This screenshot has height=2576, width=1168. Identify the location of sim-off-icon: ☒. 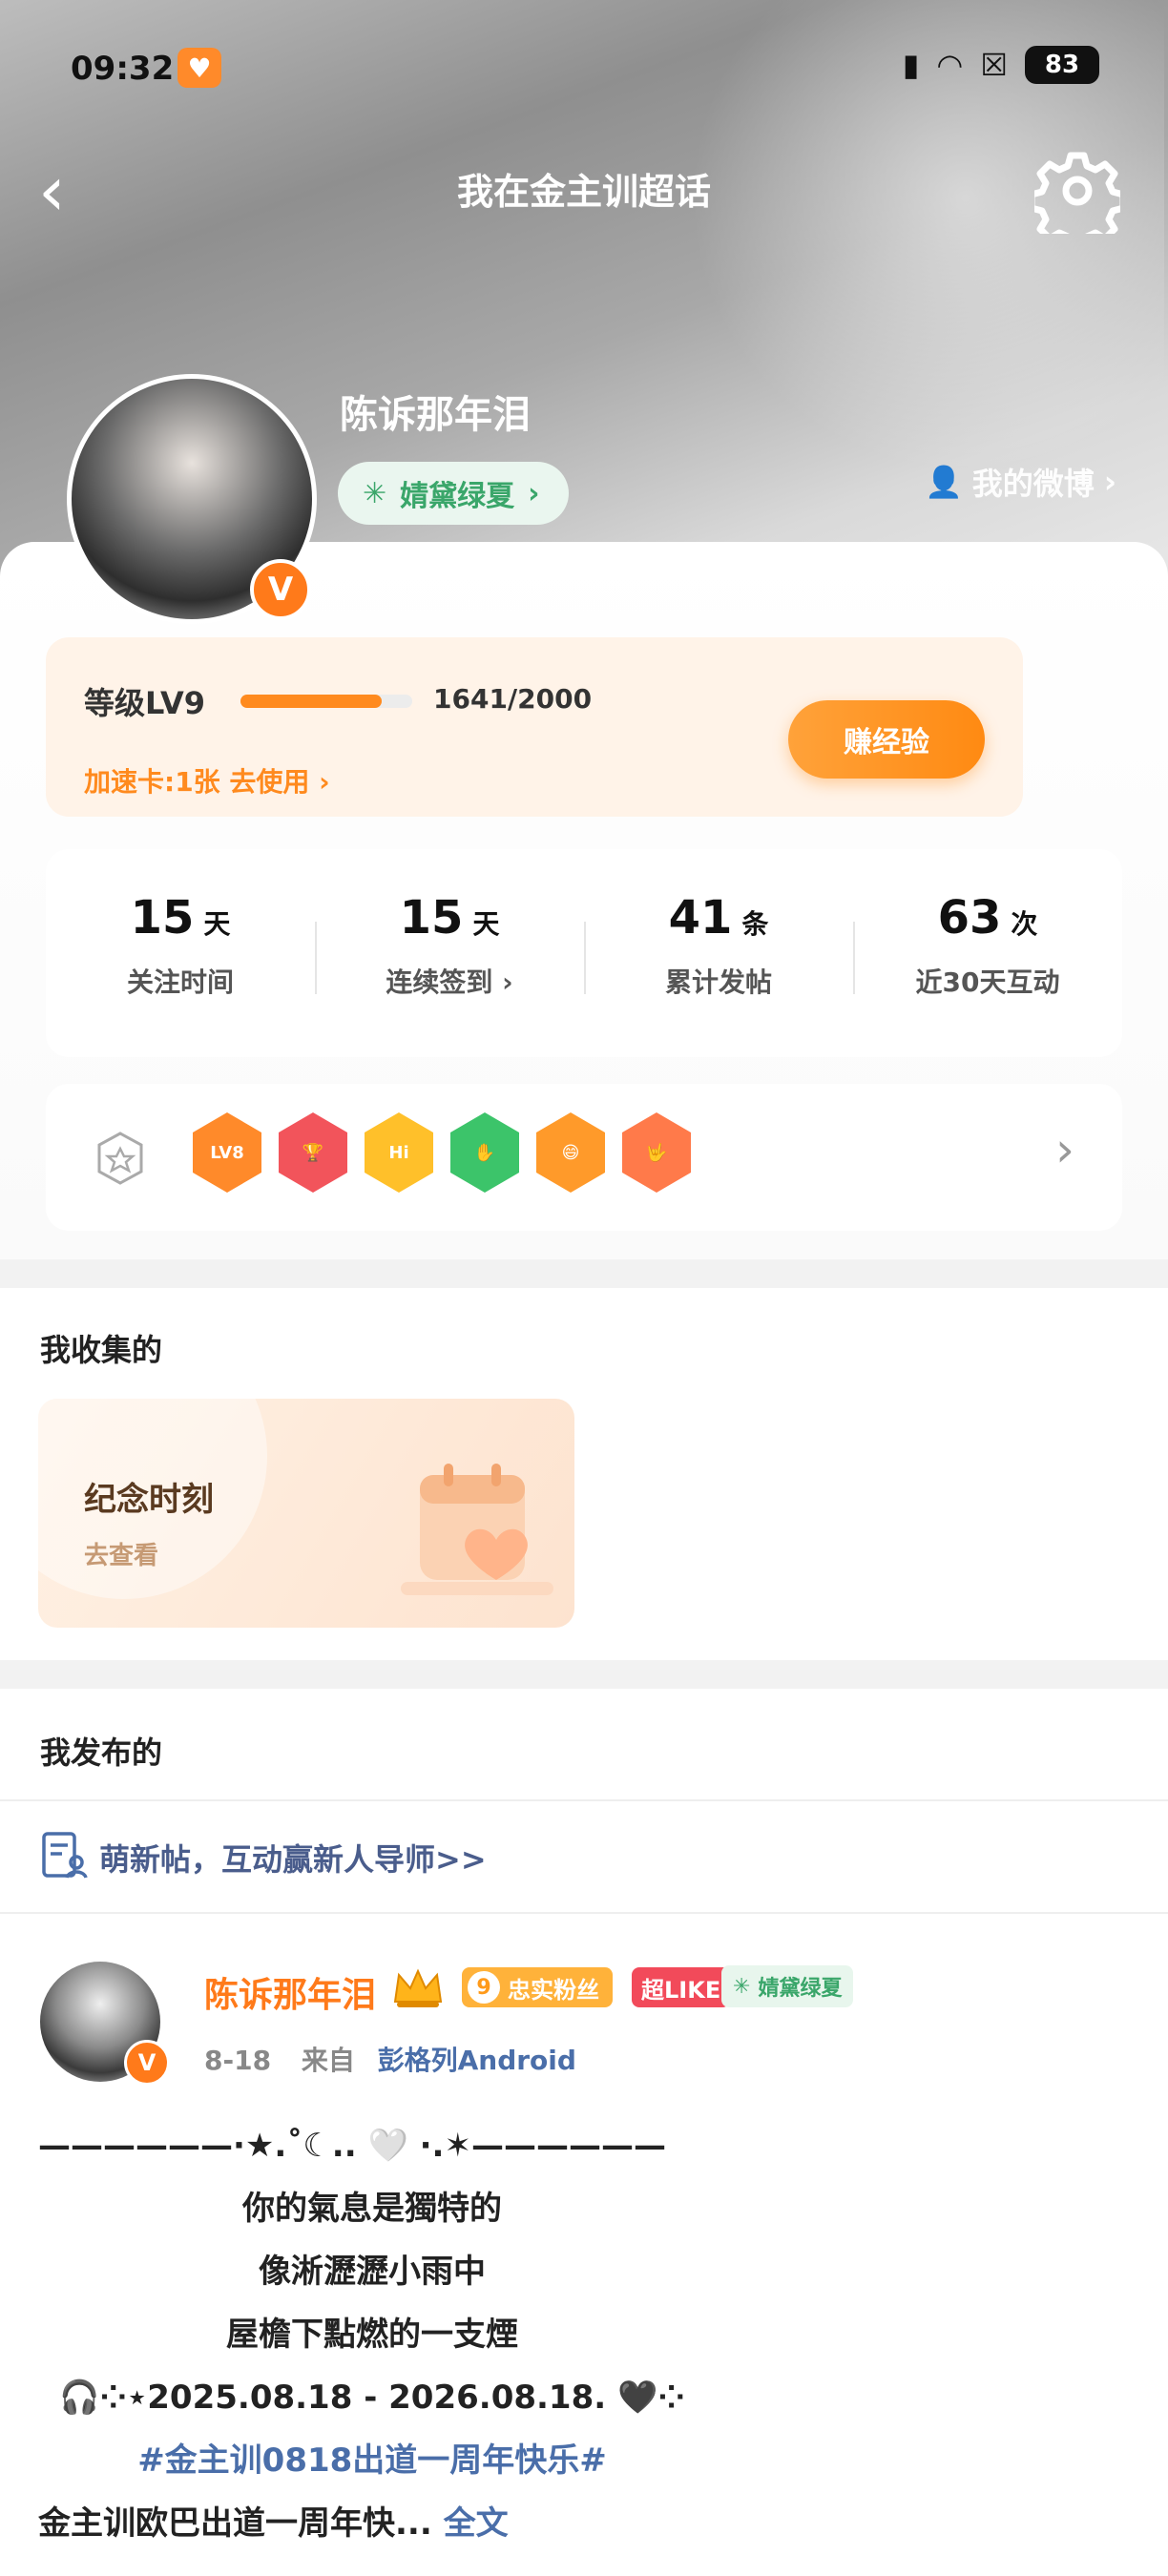
(994, 65).